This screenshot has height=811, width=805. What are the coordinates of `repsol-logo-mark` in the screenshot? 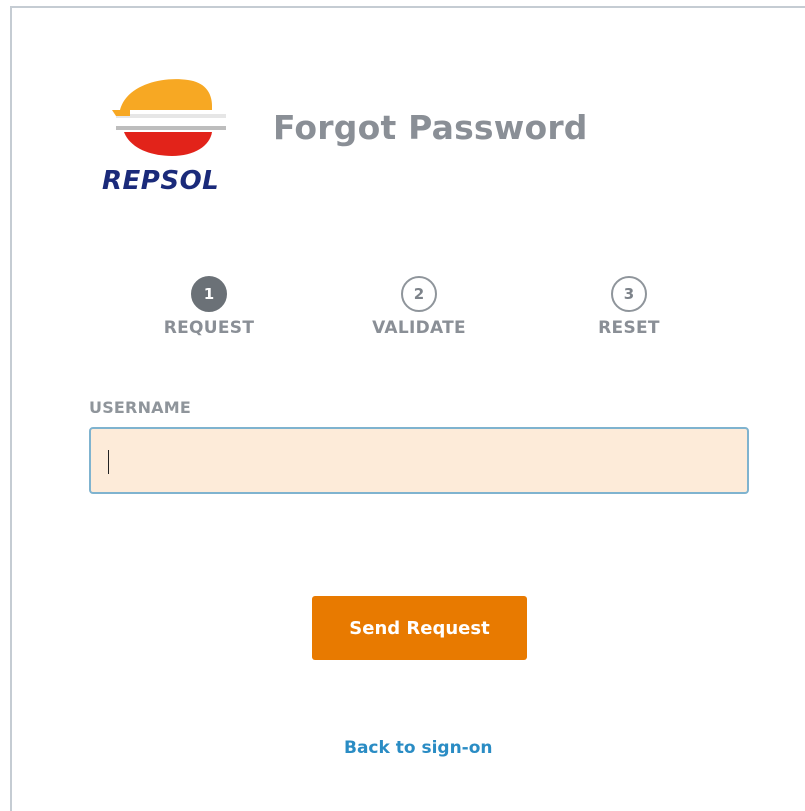 It's located at (169, 117).